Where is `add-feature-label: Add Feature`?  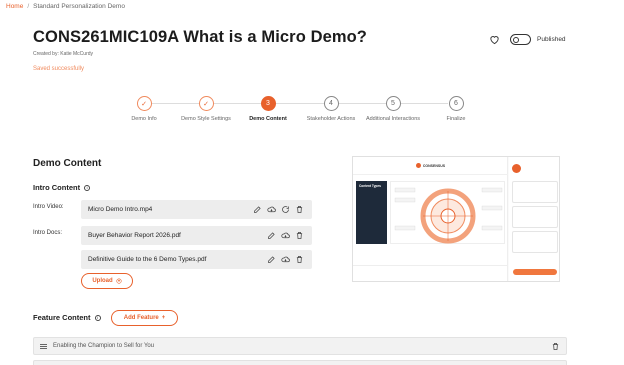
add-feature-label: Add Feature is located at coordinates (141, 318).